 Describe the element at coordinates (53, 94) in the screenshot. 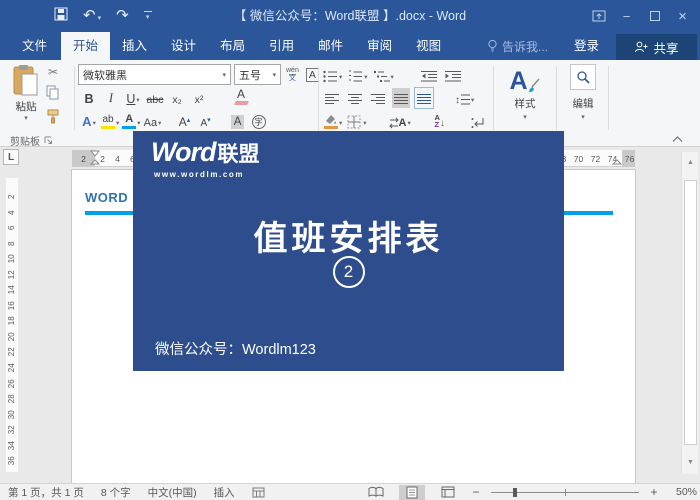

I see `copy-button` at that location.